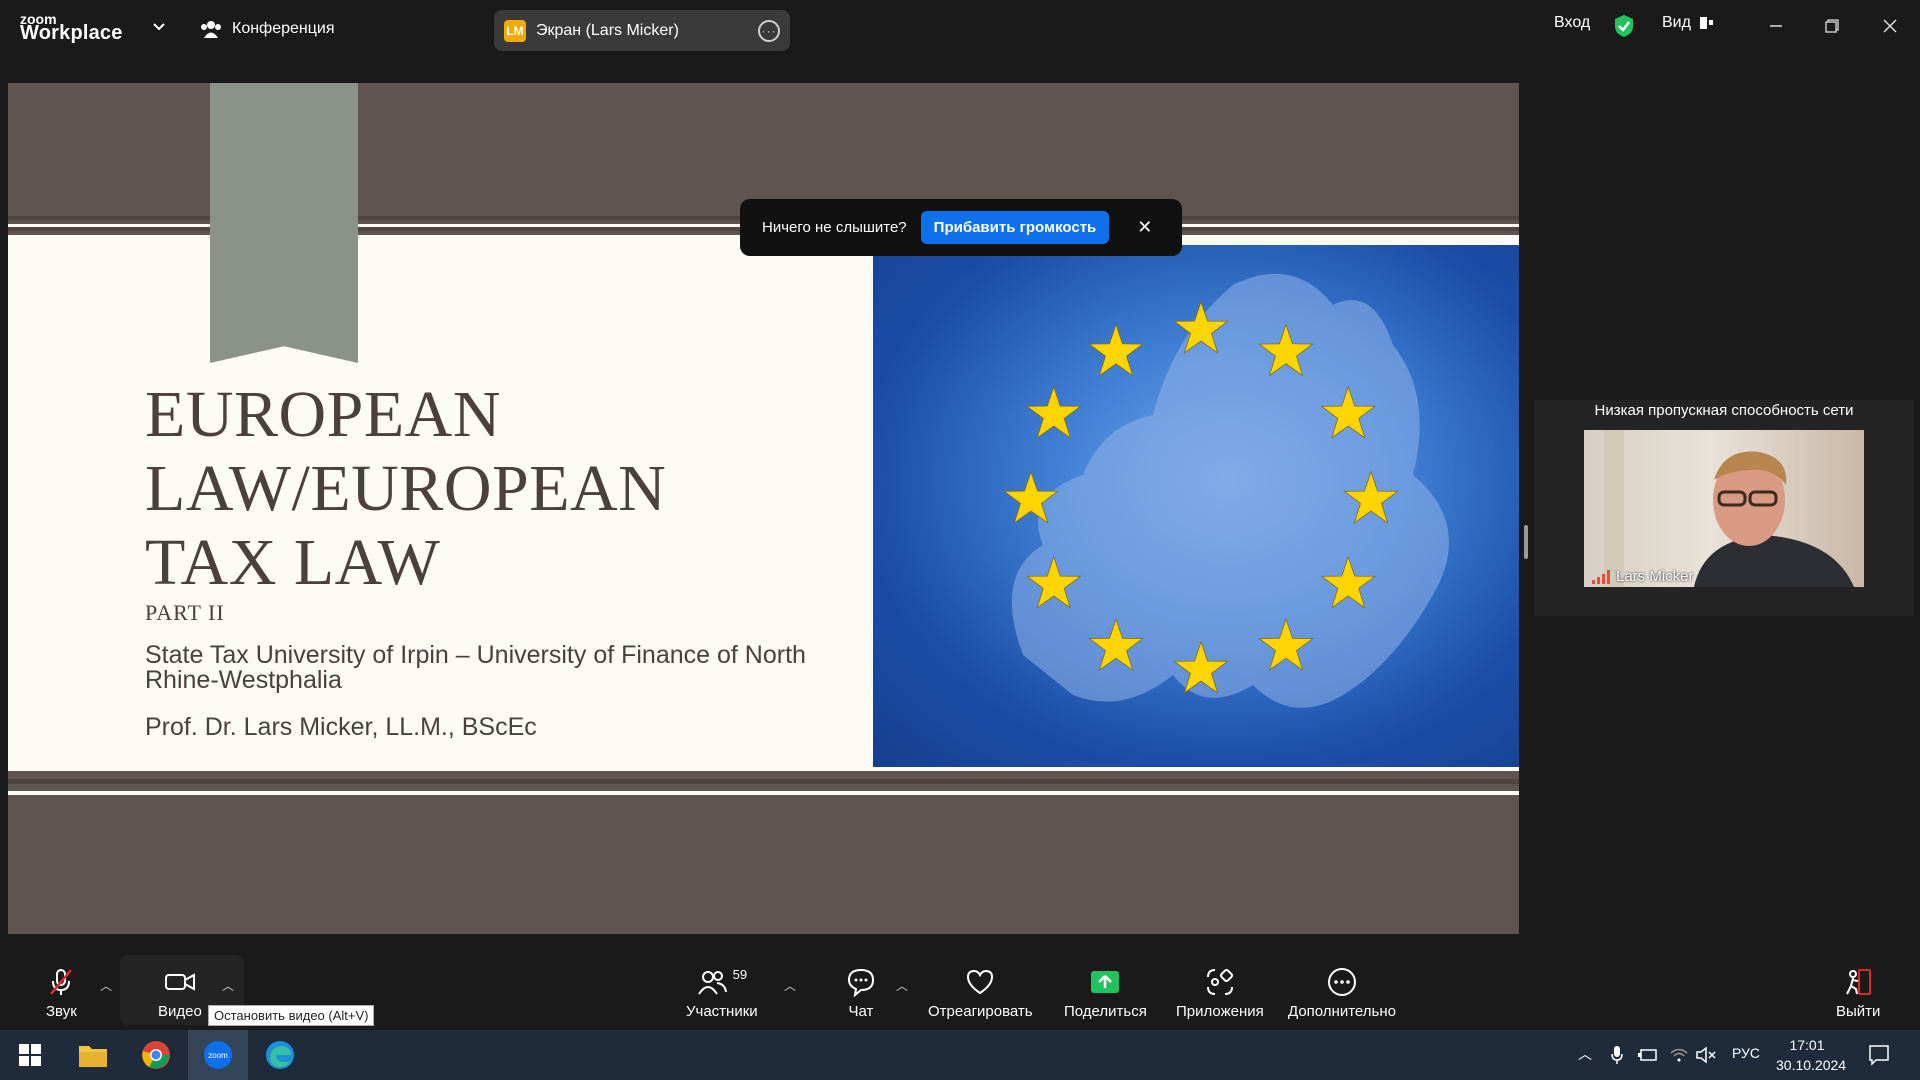 The image size is (1920, 1080). I want to click on more-dots-icon, so click(1341, 982).